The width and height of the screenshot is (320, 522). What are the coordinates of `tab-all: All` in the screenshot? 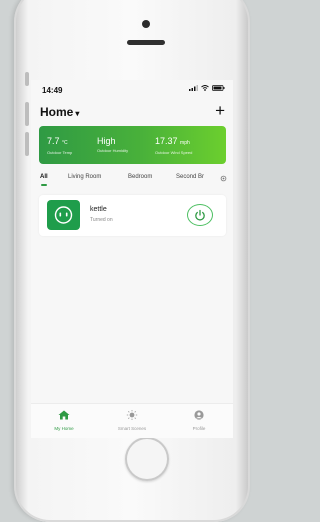 It's located at (44, 177).